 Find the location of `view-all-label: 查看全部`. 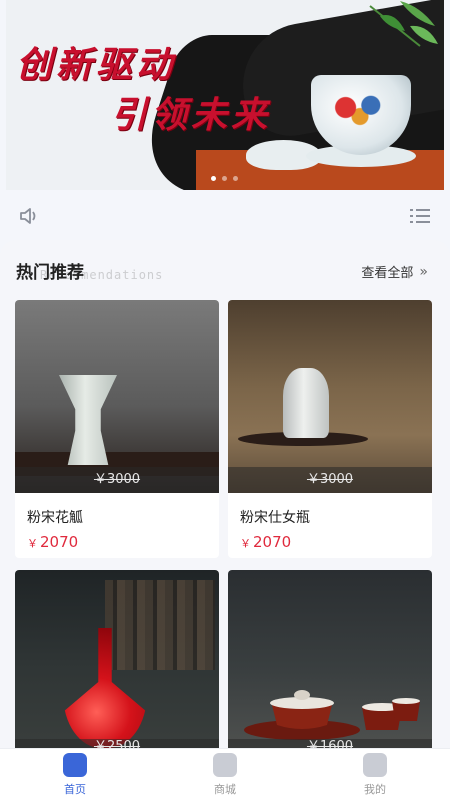

view-all-label: 查看全部 is located at coordinates (387, 273).